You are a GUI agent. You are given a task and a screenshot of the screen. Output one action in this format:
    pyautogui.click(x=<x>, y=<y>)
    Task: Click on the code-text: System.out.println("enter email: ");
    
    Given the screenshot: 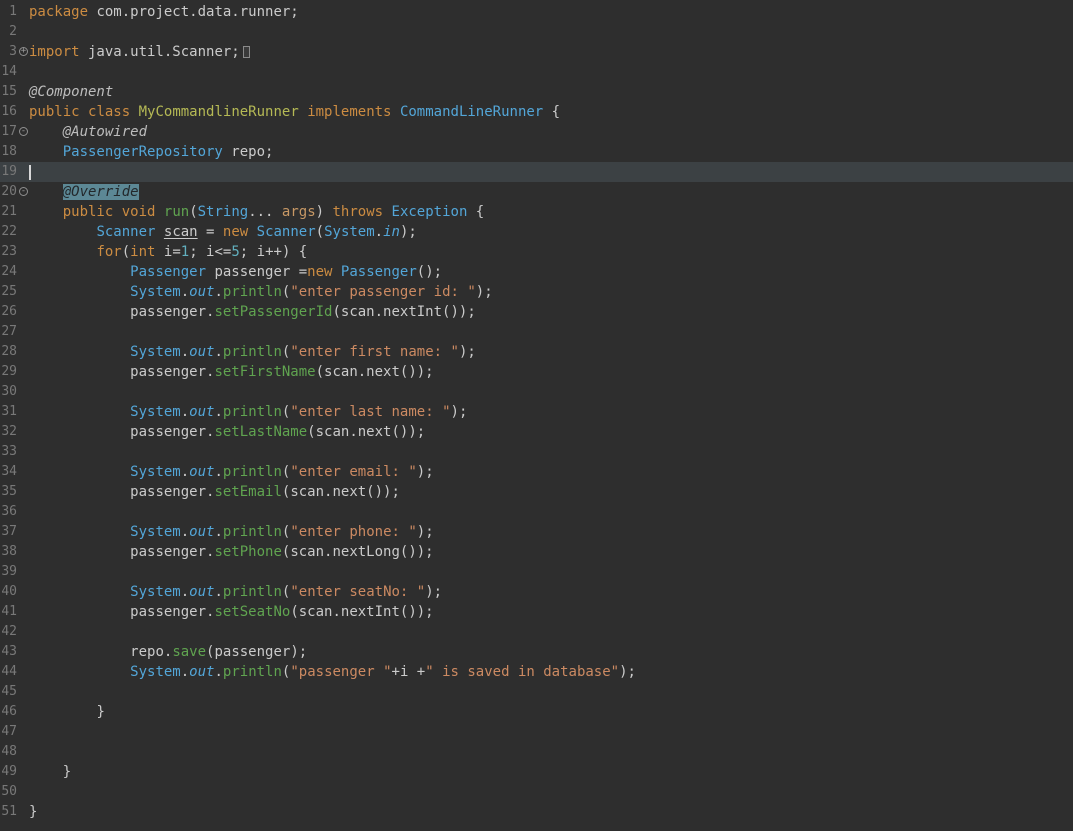 What is the action you would take?
    pyautogui.click(x=551, y=472)
    